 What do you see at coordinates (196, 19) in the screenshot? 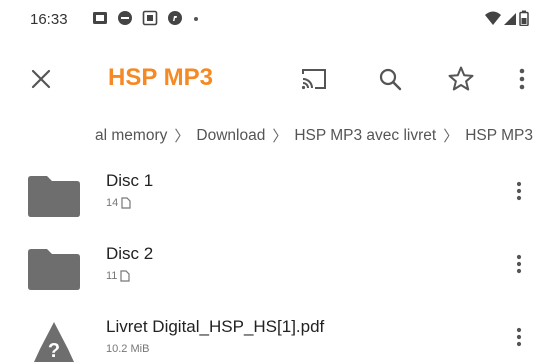
I see `more-notifications-dot-icon` at bounding box center [196, 19].